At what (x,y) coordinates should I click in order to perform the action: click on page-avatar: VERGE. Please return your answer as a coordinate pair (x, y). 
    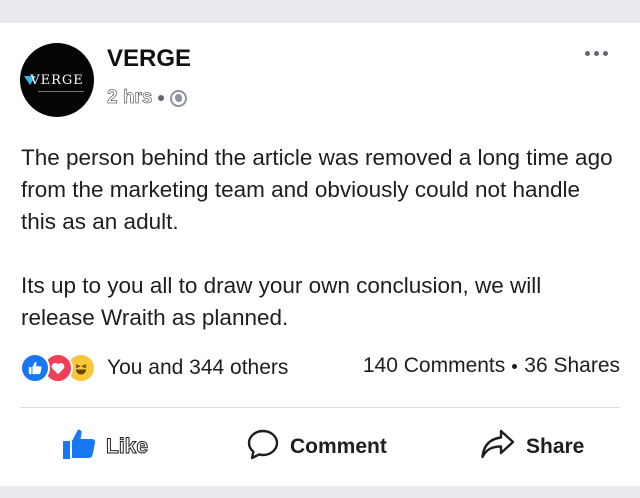
    Looking at the image, I should click on (57, 80).